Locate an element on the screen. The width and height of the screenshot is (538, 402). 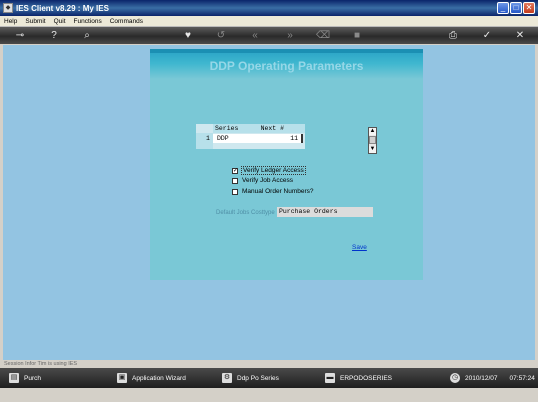
default-jobs-label: Default Jobs Costtype is located at coordinates (245, 213).